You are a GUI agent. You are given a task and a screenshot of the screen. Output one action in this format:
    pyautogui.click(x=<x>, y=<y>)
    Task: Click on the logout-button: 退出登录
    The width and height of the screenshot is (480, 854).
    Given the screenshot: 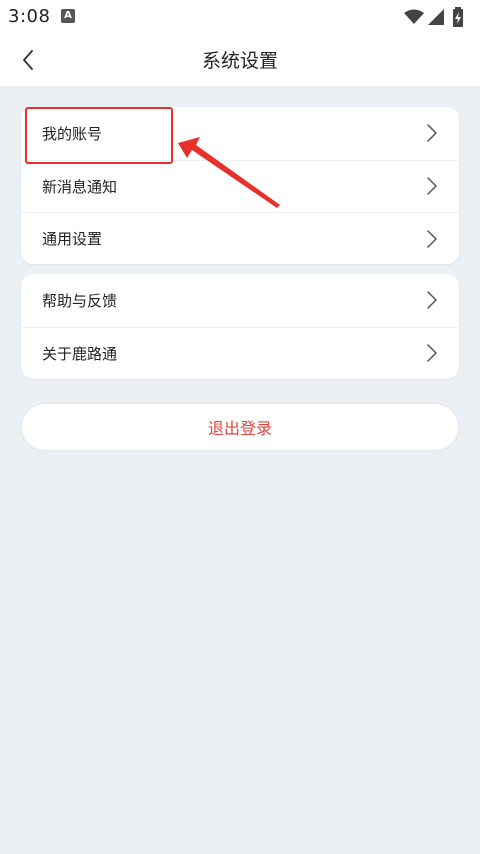 What is the action you would take?
    pyautogui.click(x=240, y=427)
    